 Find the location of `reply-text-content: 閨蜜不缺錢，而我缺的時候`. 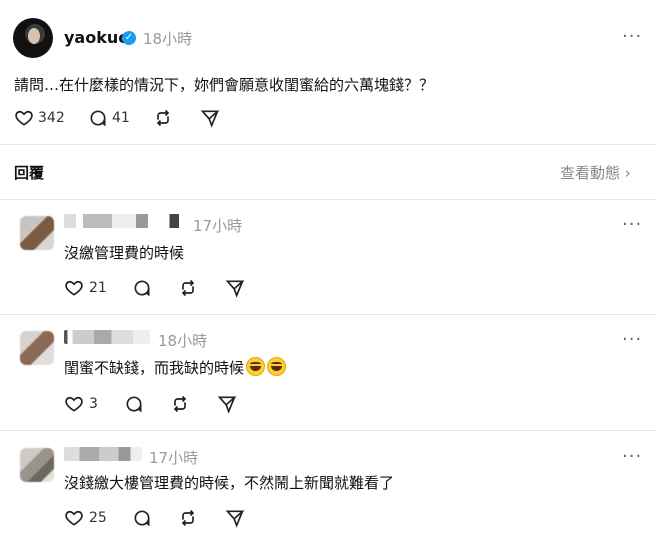

reply-text-content: 閨蜜不缺錢，而我缺的時候 is located at coordinates (154, 368).